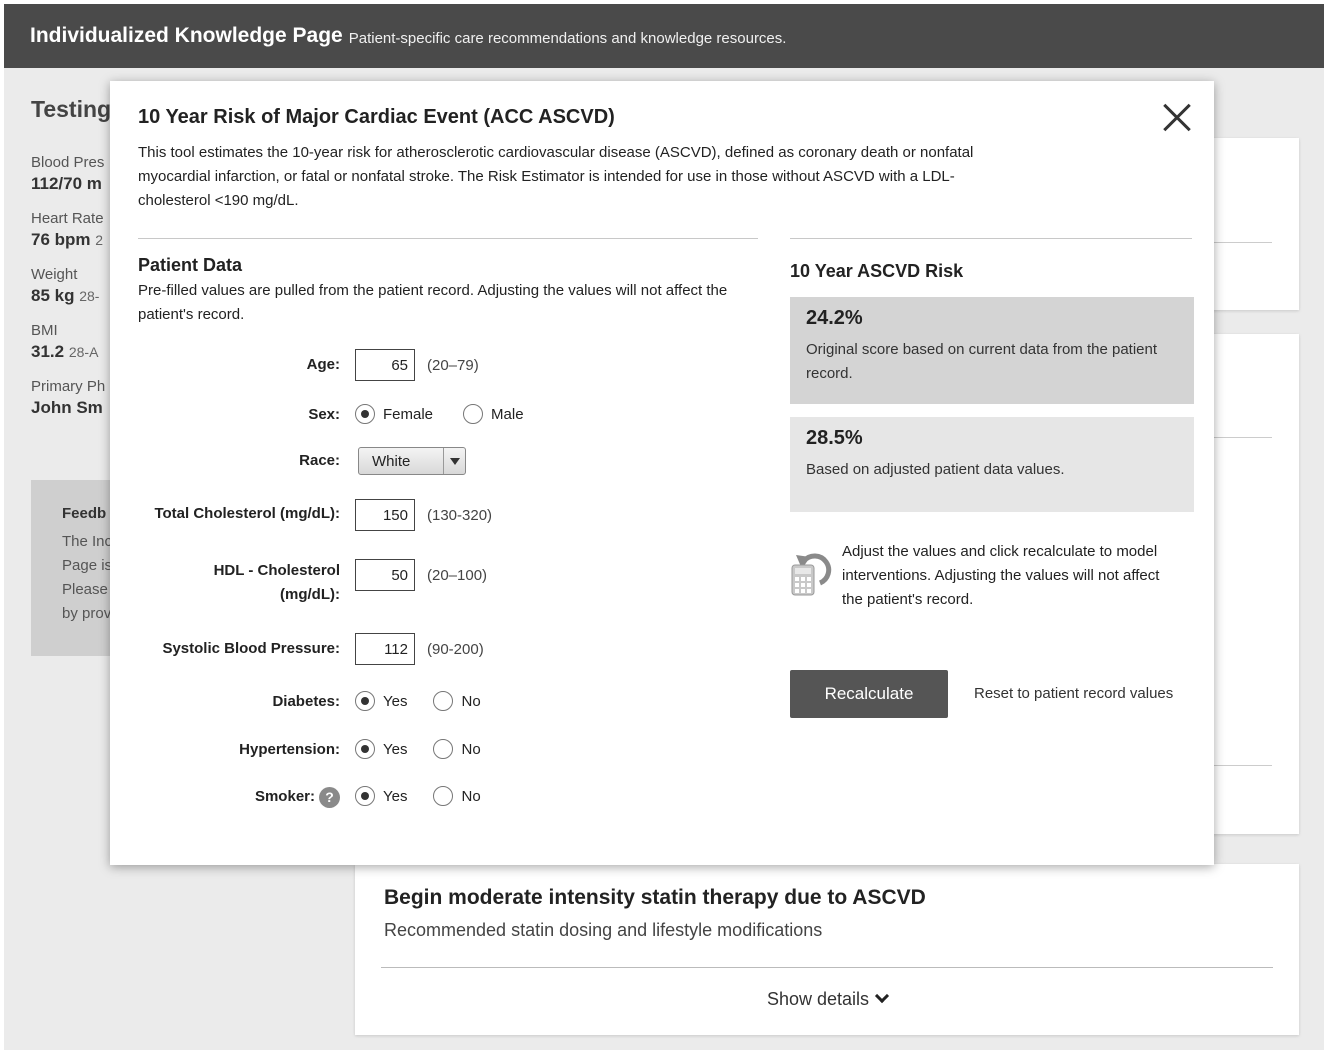 The image size is (1330, 1053). Describe the element at coordinates (247, 513) in the screenshot. I see `total-cholesterol-label: Total Cholesterol (mg/dL):` at that location.